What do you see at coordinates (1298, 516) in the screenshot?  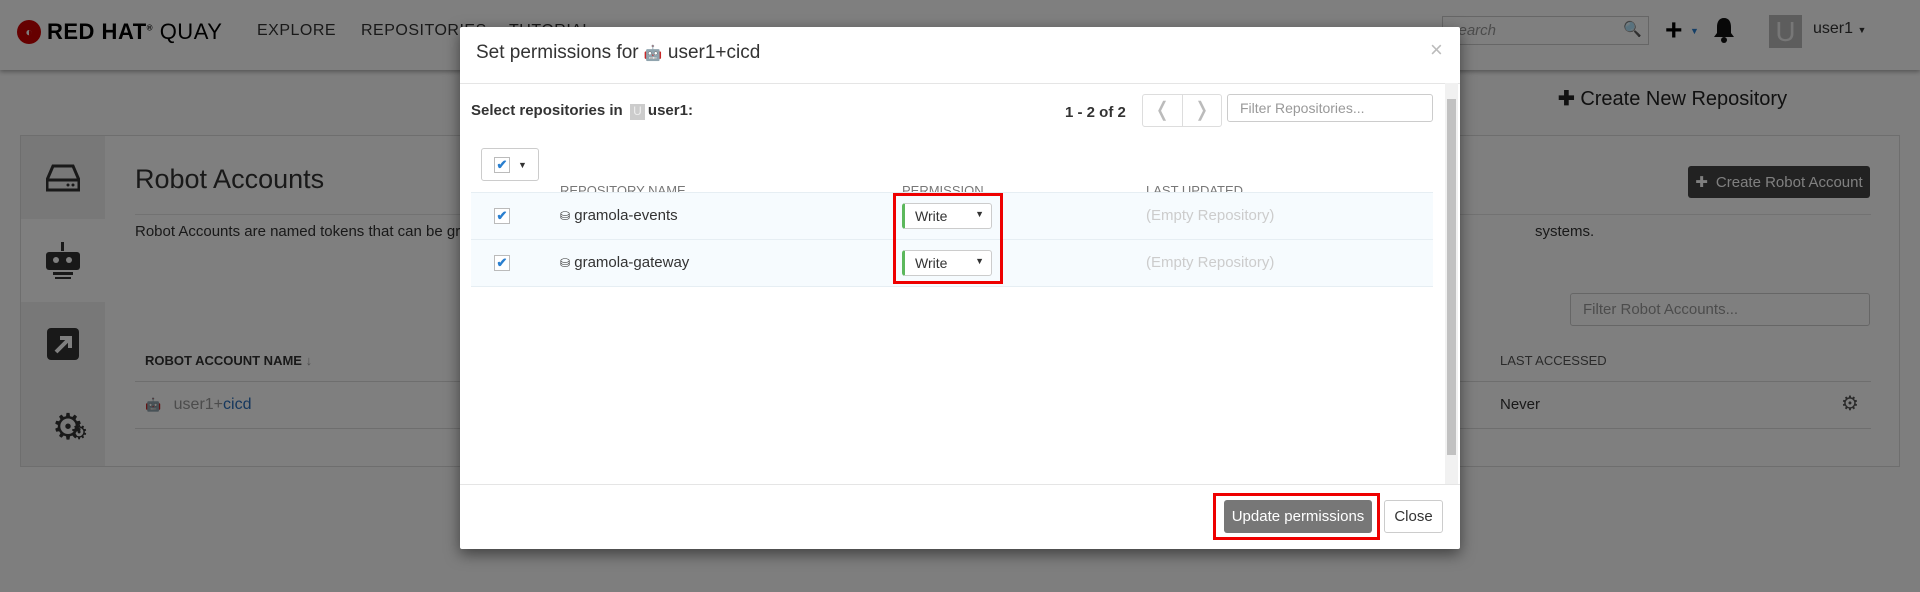 I see `update-permissions-button: Update permissions` at bounding box center [1298, 516].